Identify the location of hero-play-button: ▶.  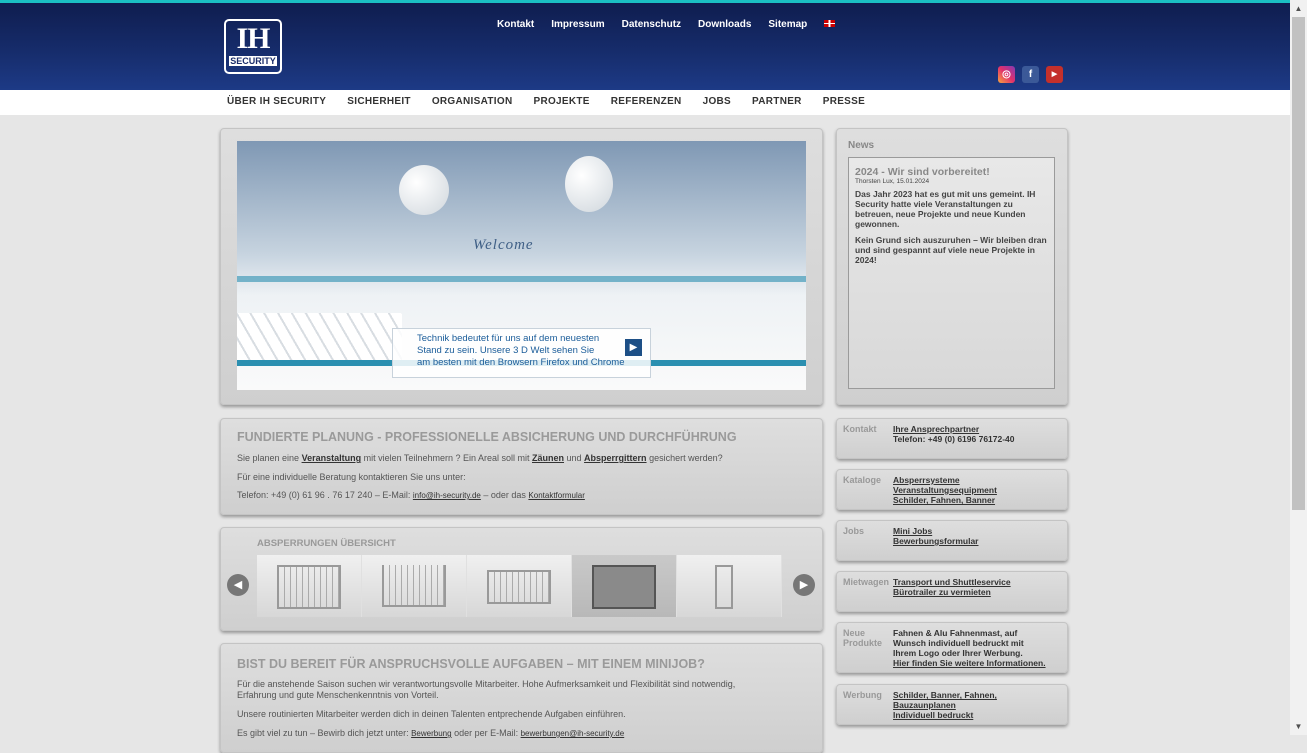
(633, 347).